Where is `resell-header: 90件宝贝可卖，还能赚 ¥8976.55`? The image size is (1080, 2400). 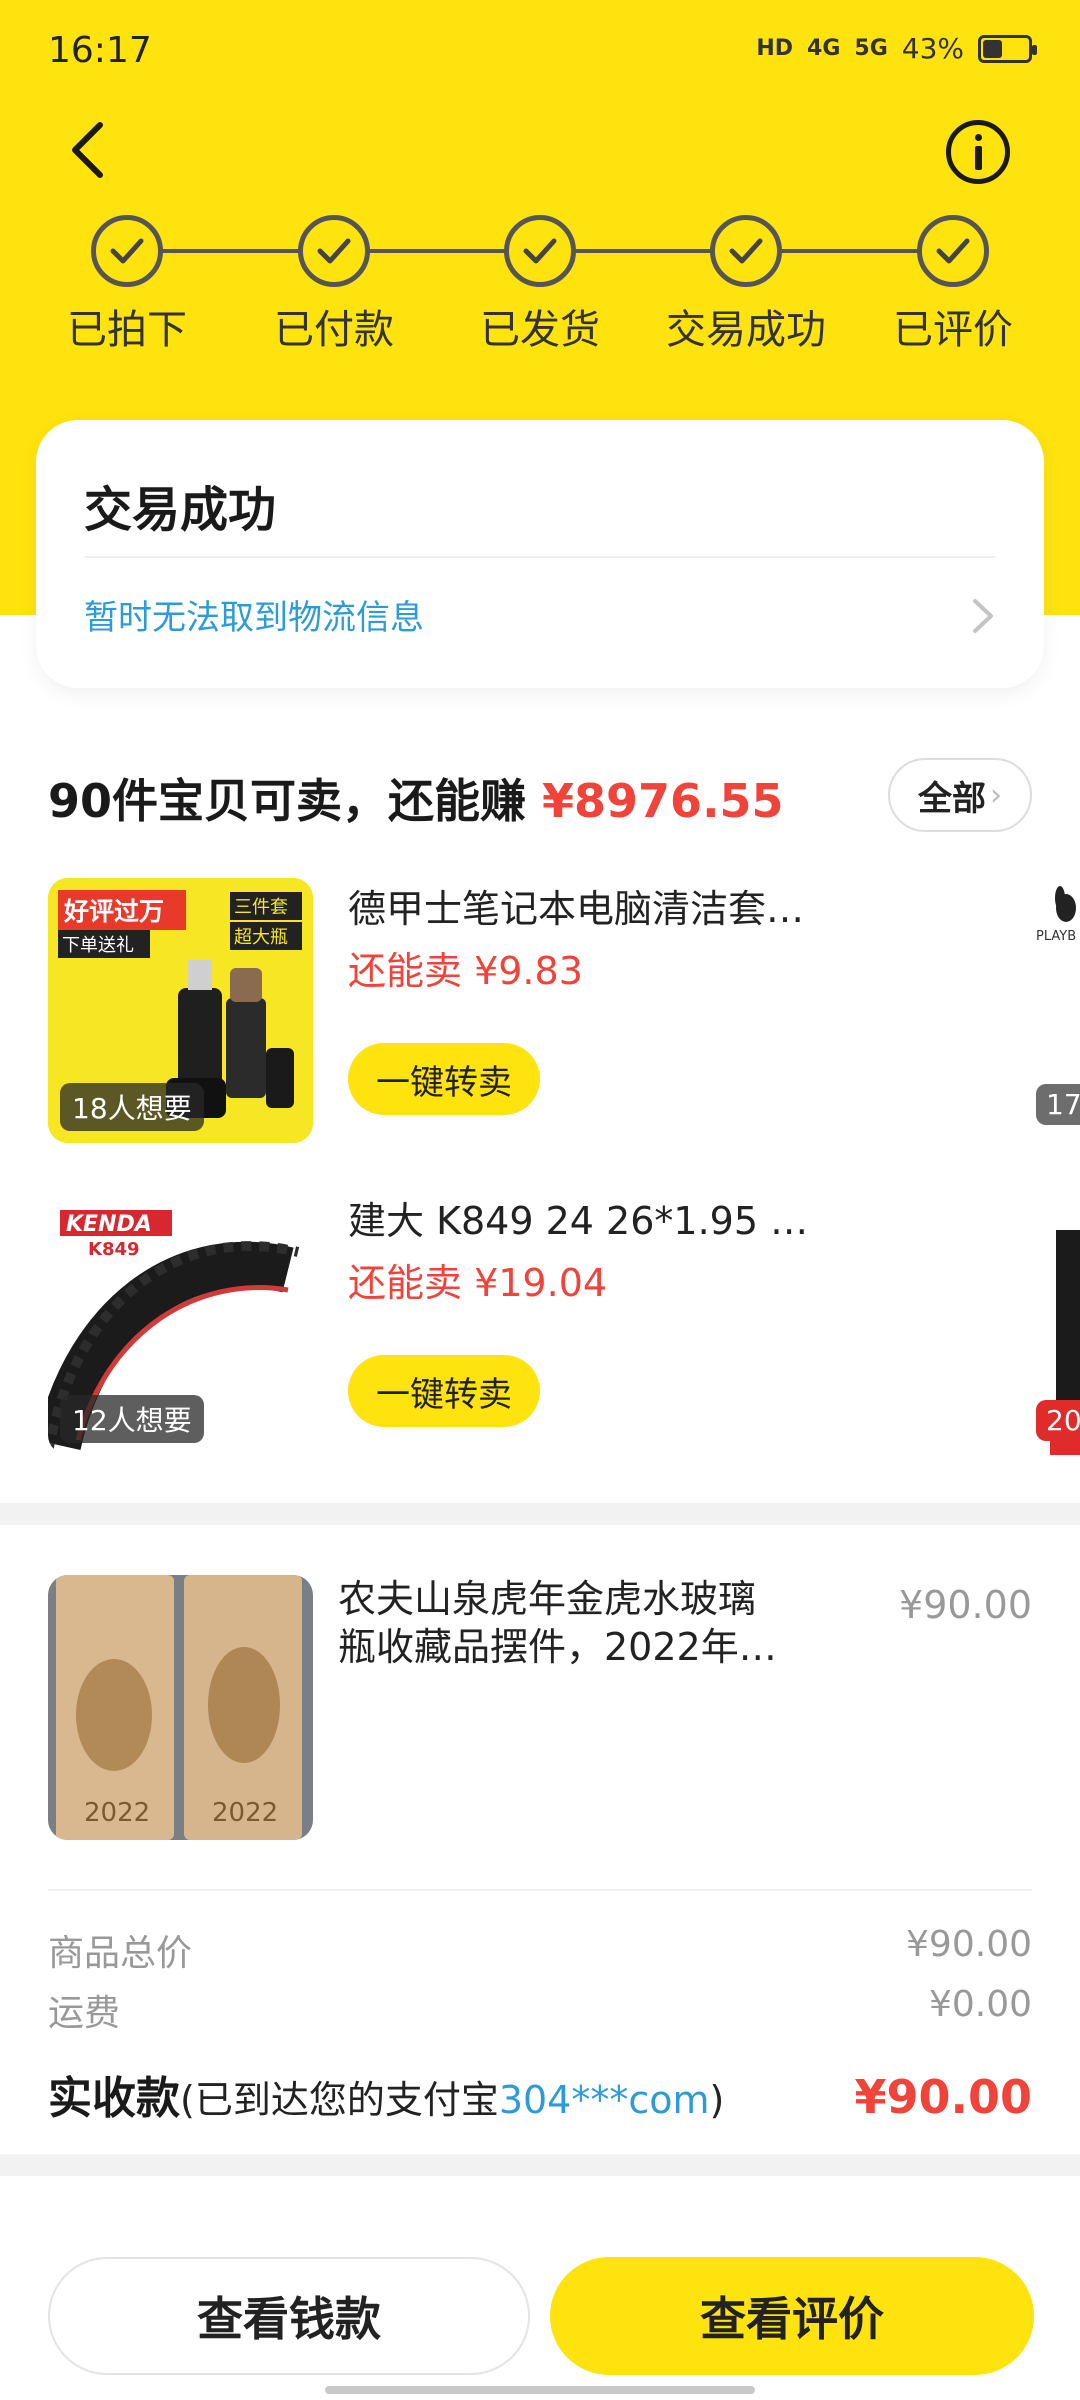
resell-header: 90件宝贝可卖，还能赚 ¥8976.55 is located at coordinates (416, 798).